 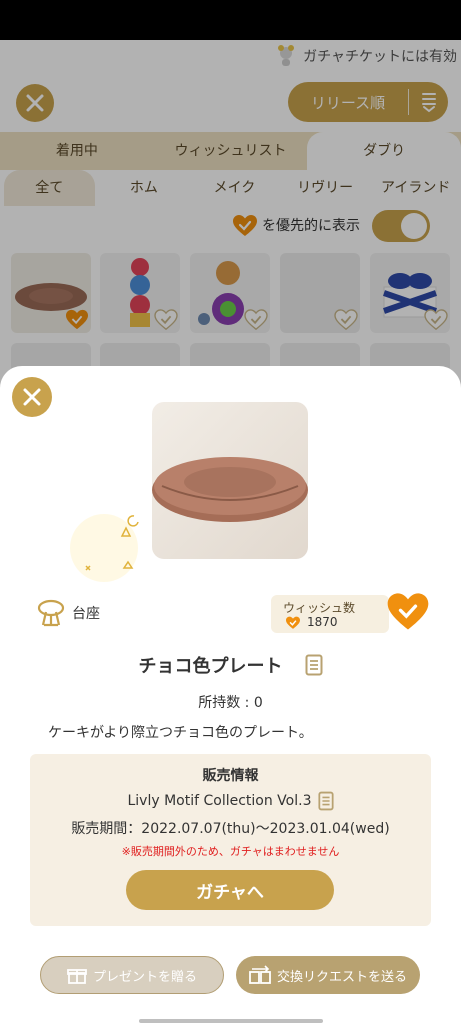 What do you see at coordinates (293, 622) in the screenshot?
I see `heart-icon` at bounding box center [293, 622].